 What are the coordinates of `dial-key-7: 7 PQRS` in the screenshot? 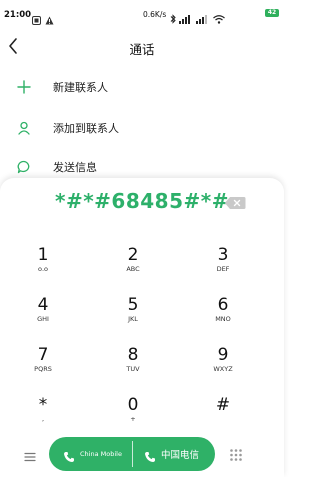 It's located at (43, 365).